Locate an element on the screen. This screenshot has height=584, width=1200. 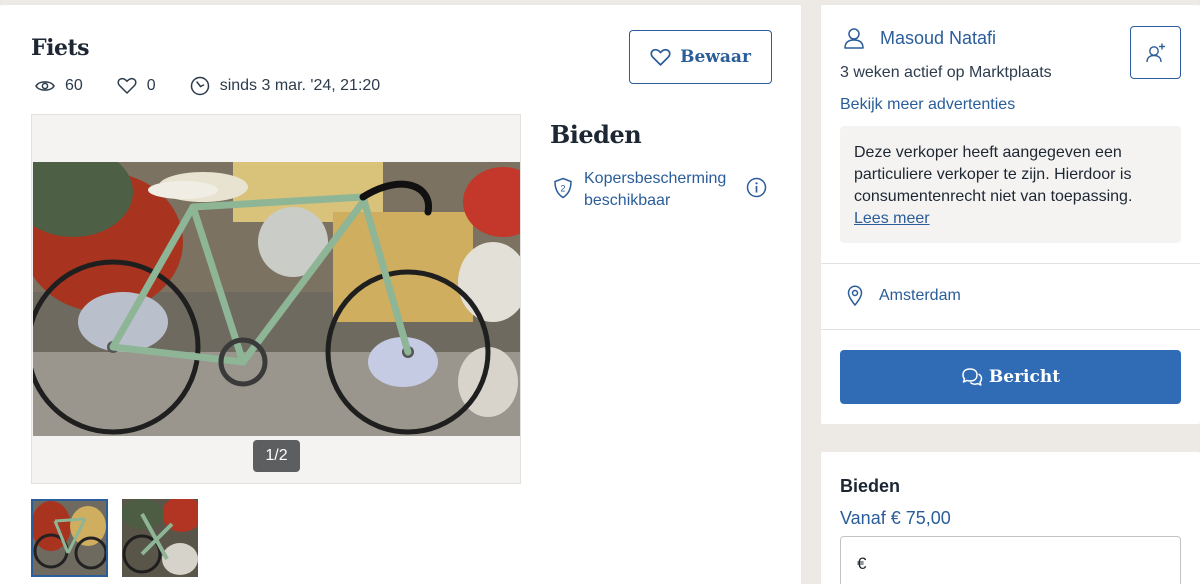
date-stat: sinds 3 mar. '24, 21:20 is located at coordinates (285, 86).